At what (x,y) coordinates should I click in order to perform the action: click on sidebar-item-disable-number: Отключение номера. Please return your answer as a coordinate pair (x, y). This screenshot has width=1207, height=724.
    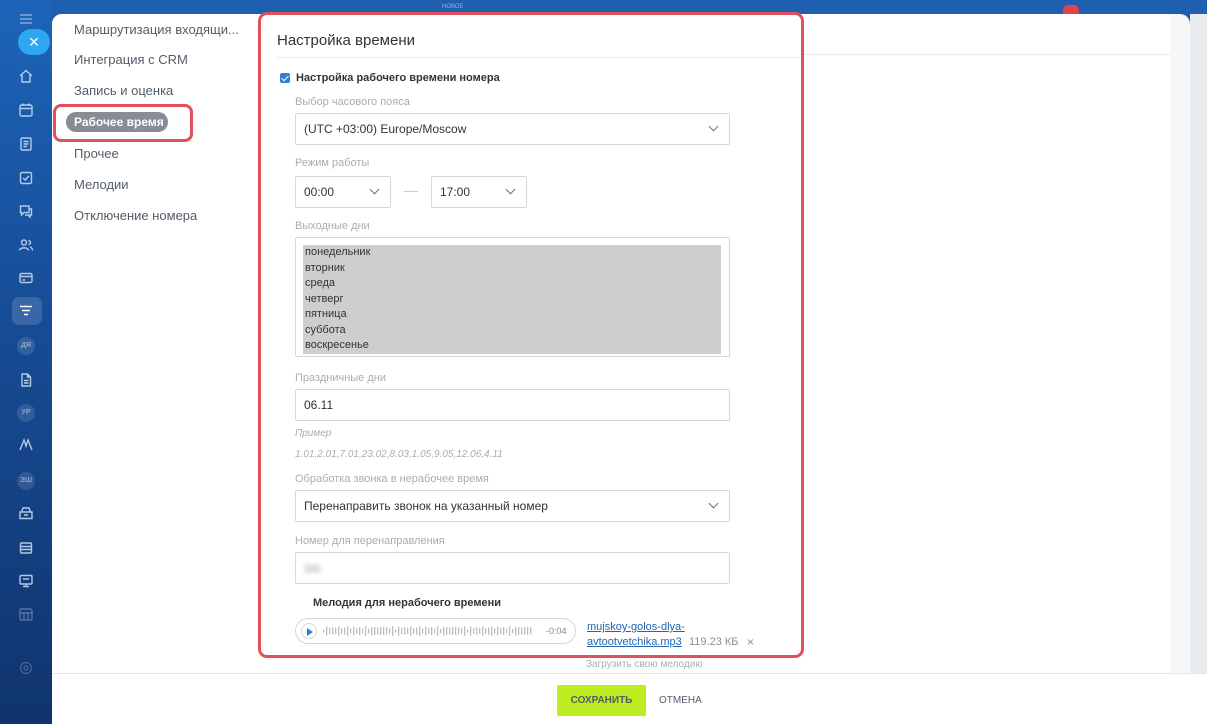
    Looking at the image, I should click on (135, 215).